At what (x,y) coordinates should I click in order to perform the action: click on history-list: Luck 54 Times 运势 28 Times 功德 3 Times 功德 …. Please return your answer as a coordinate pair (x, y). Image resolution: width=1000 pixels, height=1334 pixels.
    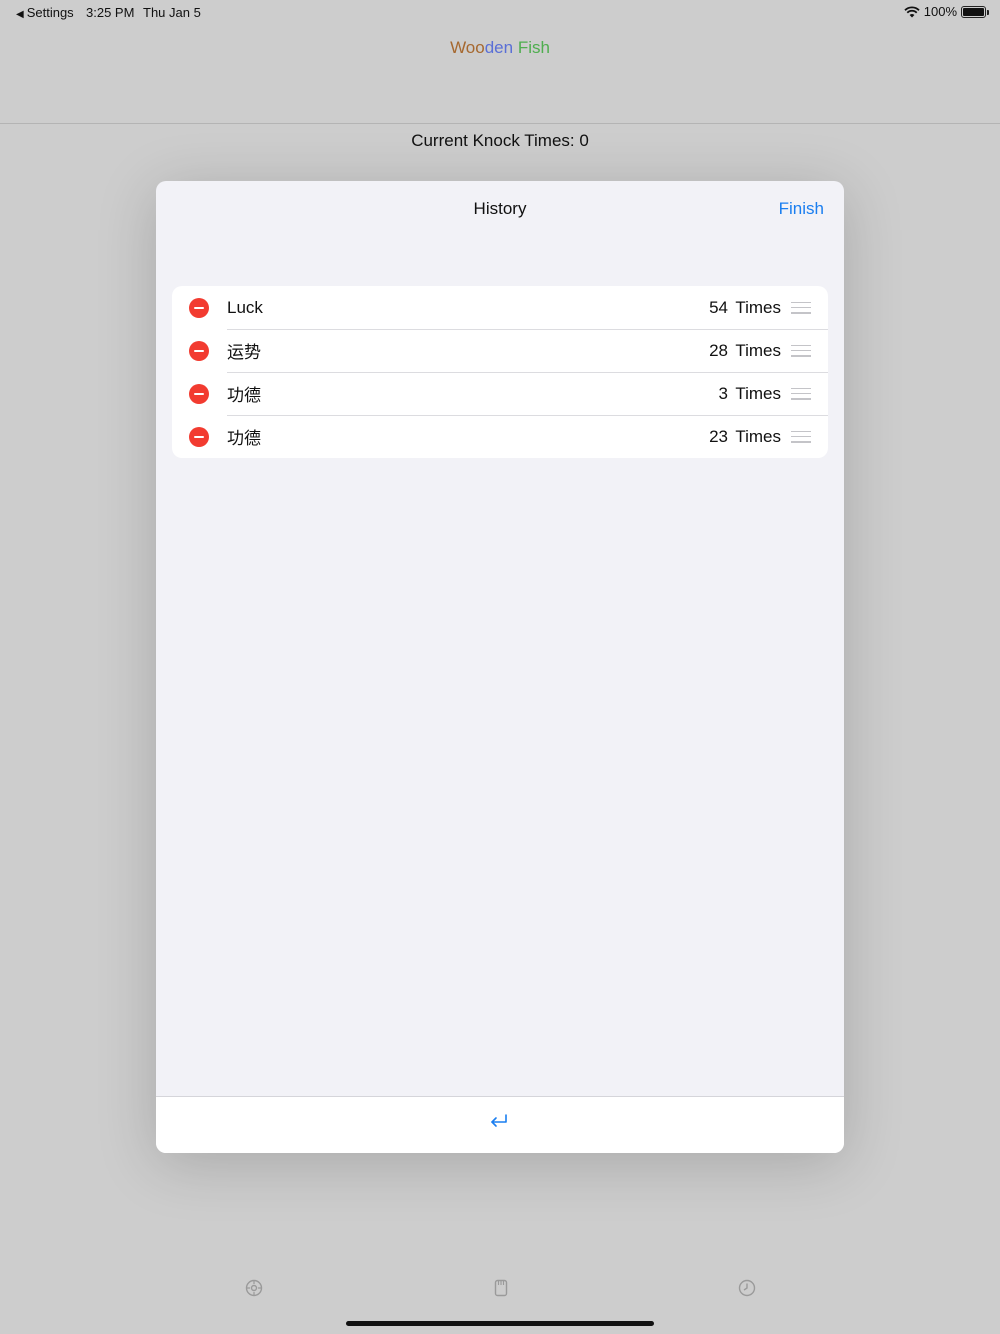
    Looking at the image, I should click on (500, 372).